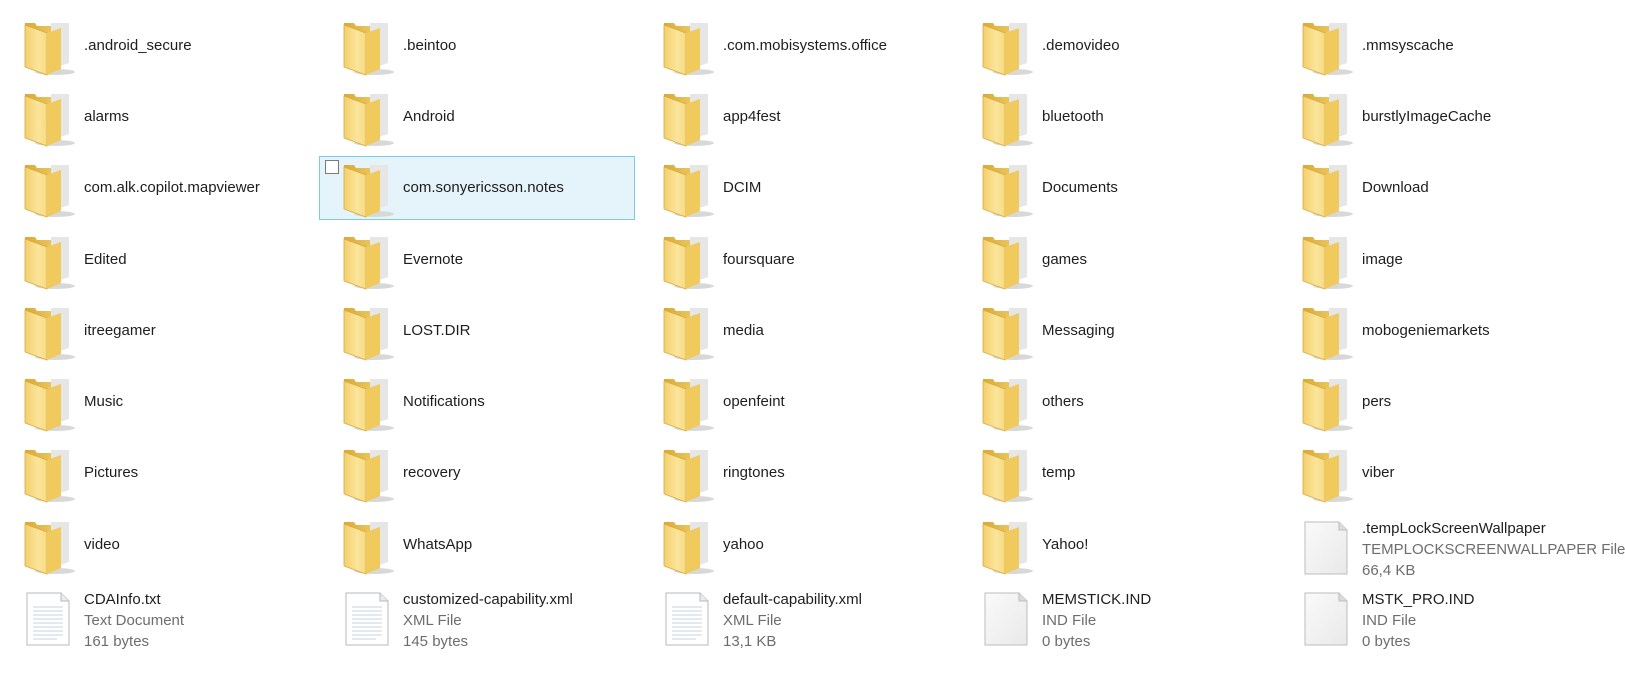  I want to click on folder-item-itreegamer: itreegamer, so click(158, 331).